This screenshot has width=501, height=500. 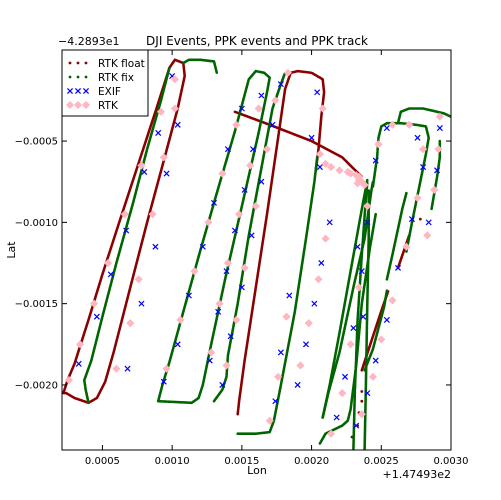 What do you see at coordinates (11, 250) in the screenshot?
I see `y-axis-label: Lat` at bounding box center [11, 250].